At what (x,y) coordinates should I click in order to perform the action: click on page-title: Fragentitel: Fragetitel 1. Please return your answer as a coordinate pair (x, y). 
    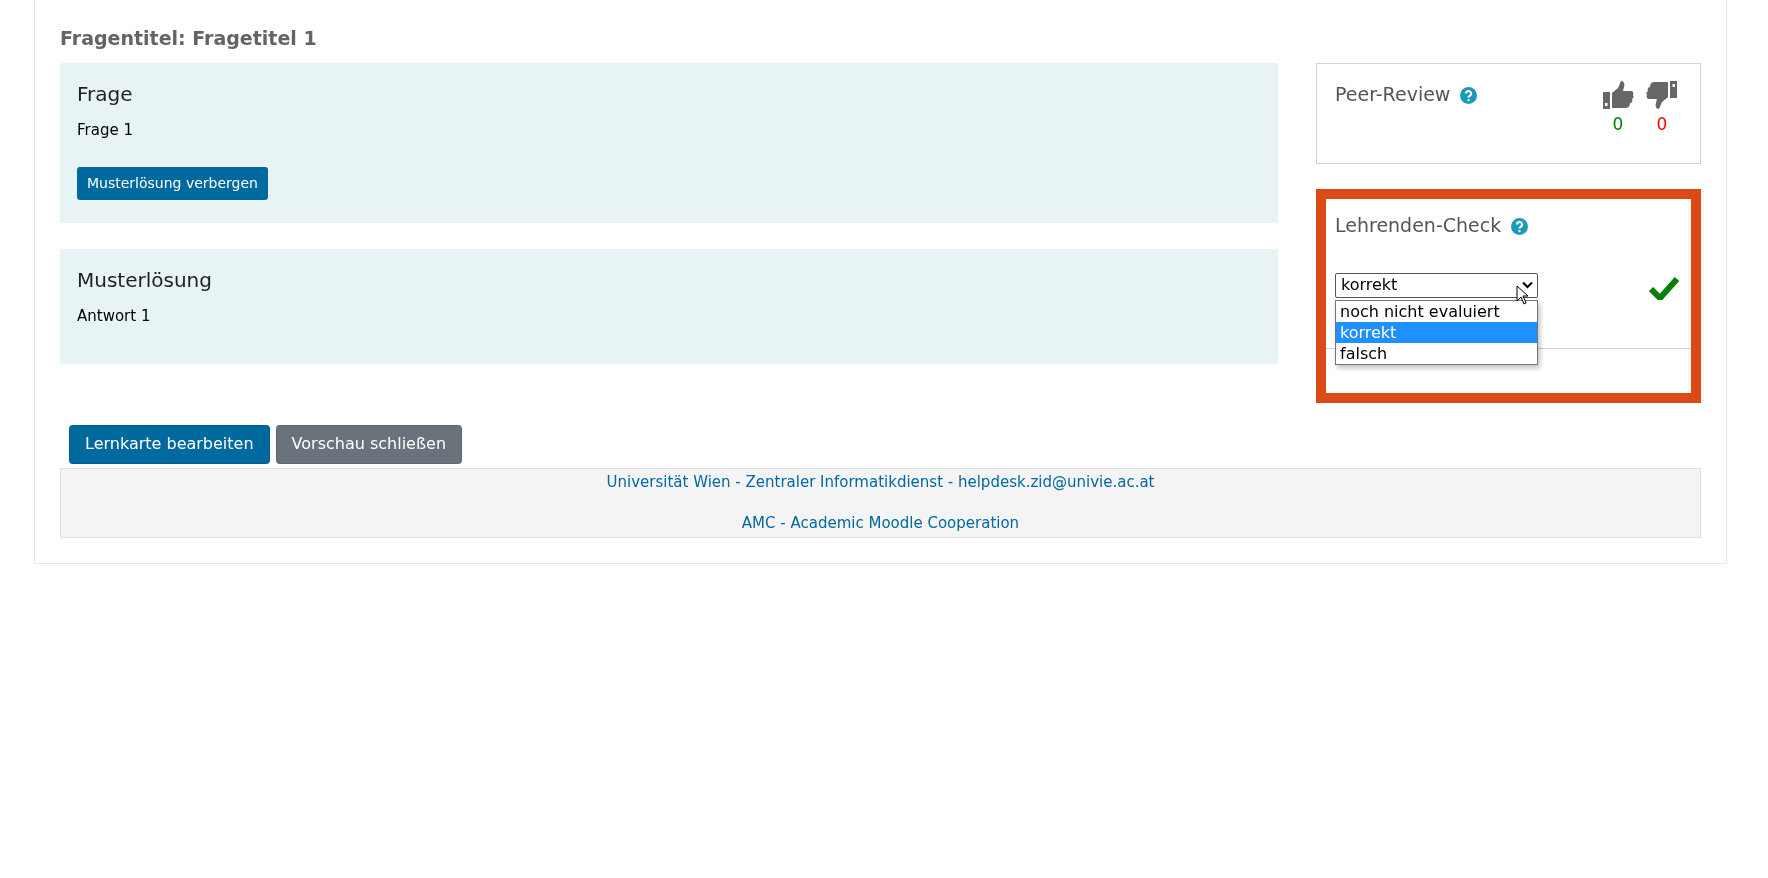
    Looking at the image, I should click on (189, 38).